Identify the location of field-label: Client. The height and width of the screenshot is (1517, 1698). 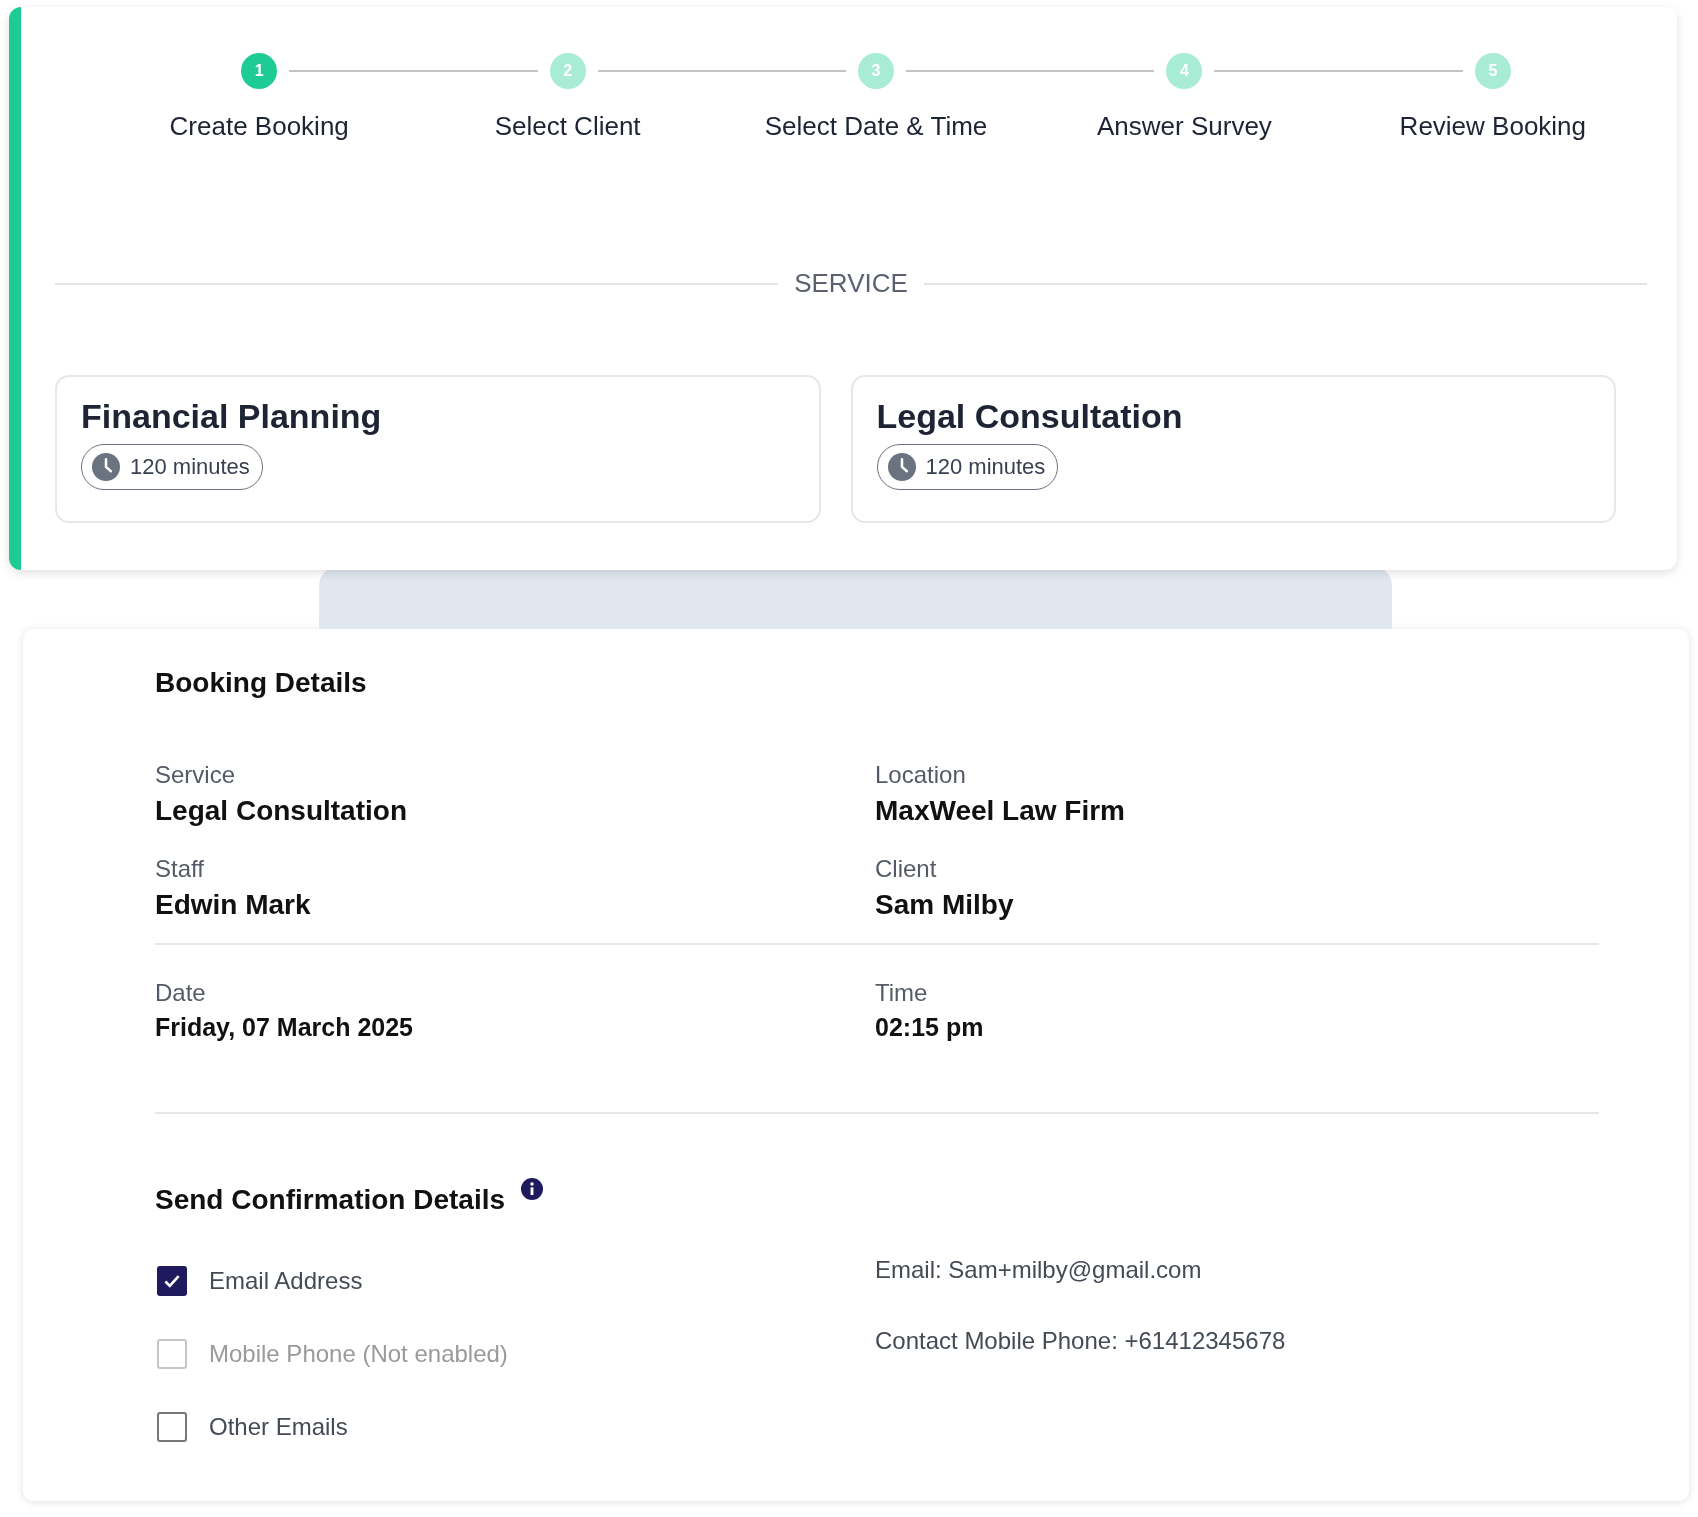
(906, 869).